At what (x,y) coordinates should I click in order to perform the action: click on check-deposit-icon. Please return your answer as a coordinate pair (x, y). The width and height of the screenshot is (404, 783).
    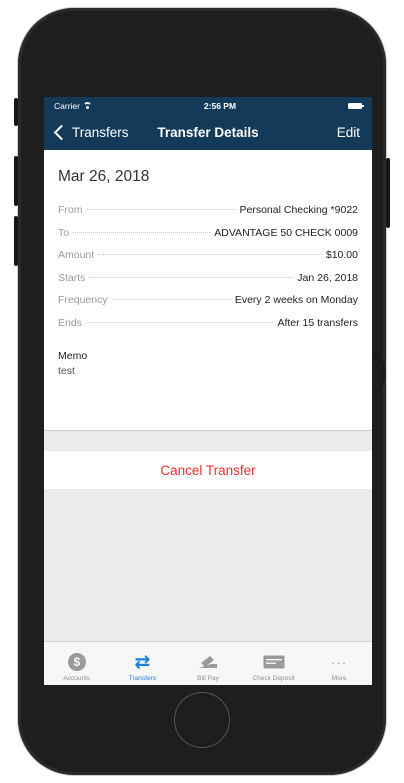
    Looking at the image, I should click on (274, 662).